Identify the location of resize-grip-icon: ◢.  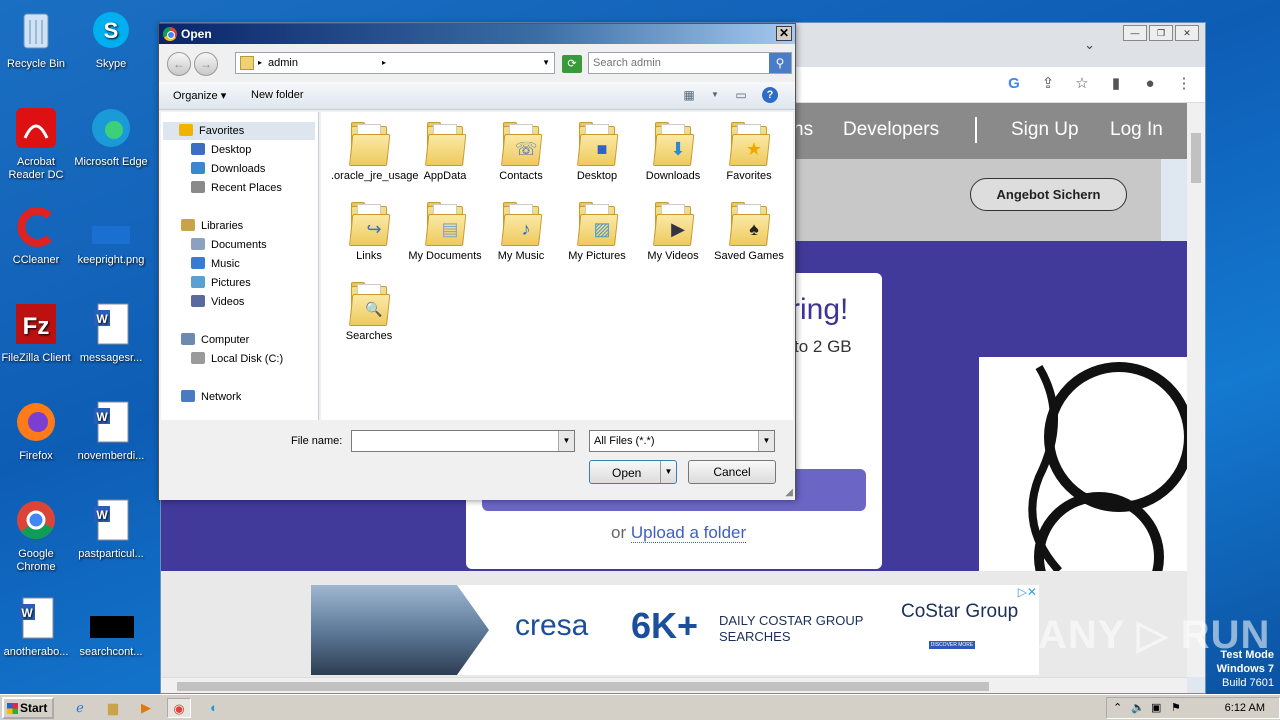
(789, 492).